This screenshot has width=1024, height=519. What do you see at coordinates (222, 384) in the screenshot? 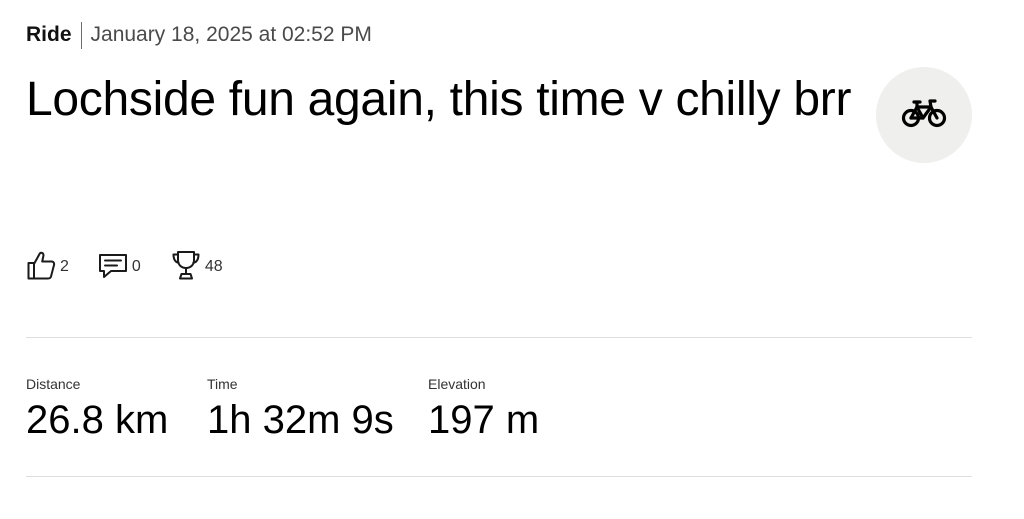
I see `stat-label: Time` at bounding box center [222, 384].